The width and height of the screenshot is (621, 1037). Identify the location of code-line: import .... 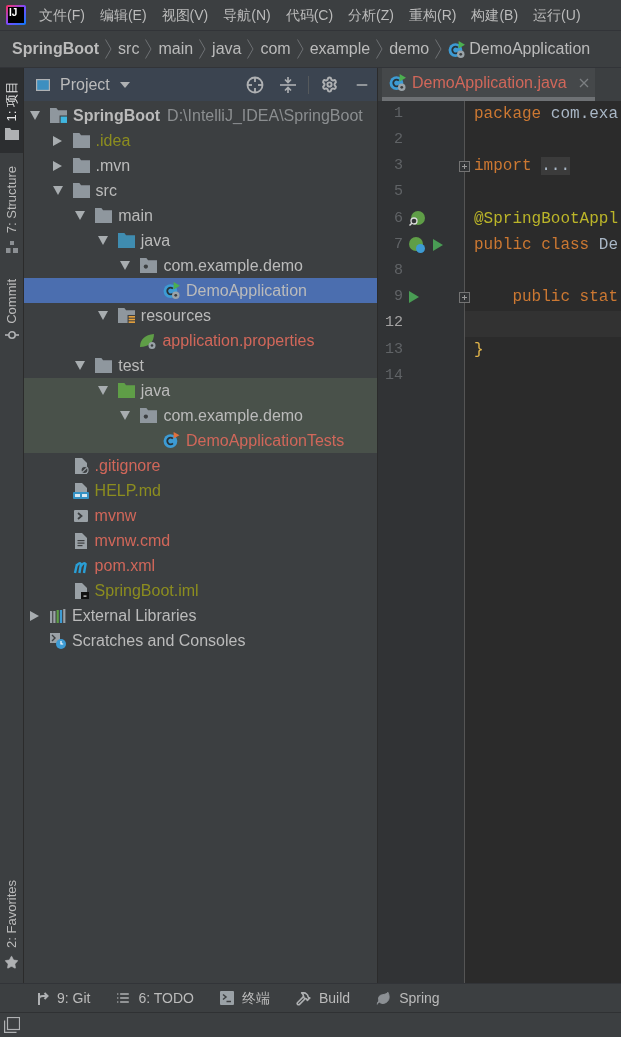
(522, 167).